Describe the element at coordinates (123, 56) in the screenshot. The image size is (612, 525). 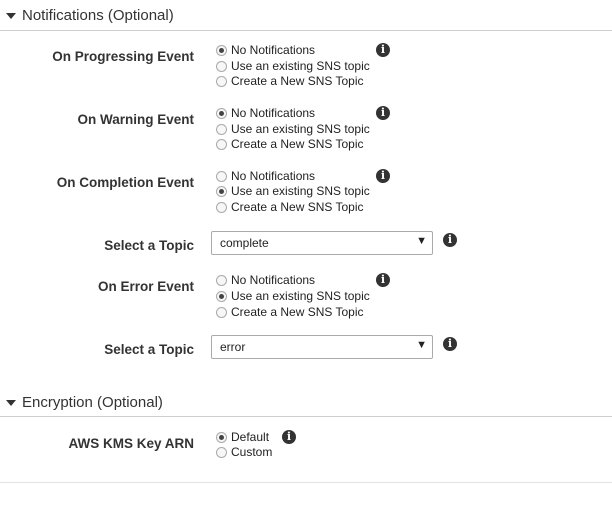
I see `on-progressing-event-label: On Progressing Event` at that location.